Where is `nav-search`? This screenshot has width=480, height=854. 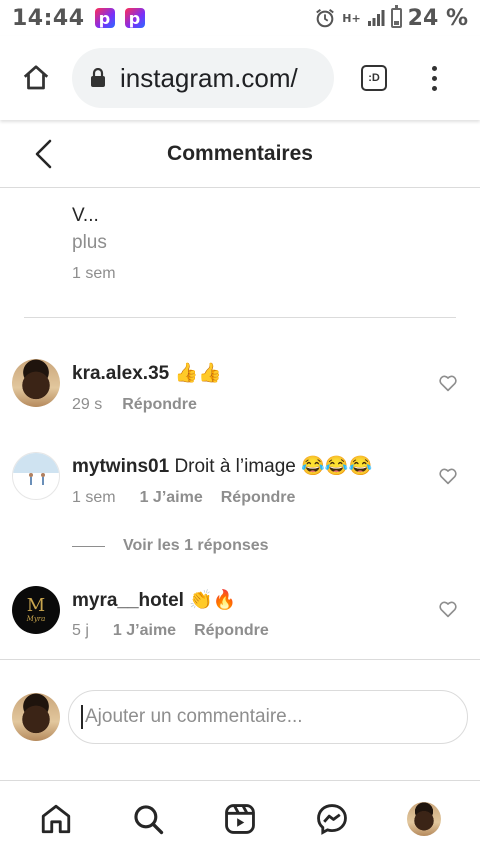 nav-search is located at coordinates (148, 819).